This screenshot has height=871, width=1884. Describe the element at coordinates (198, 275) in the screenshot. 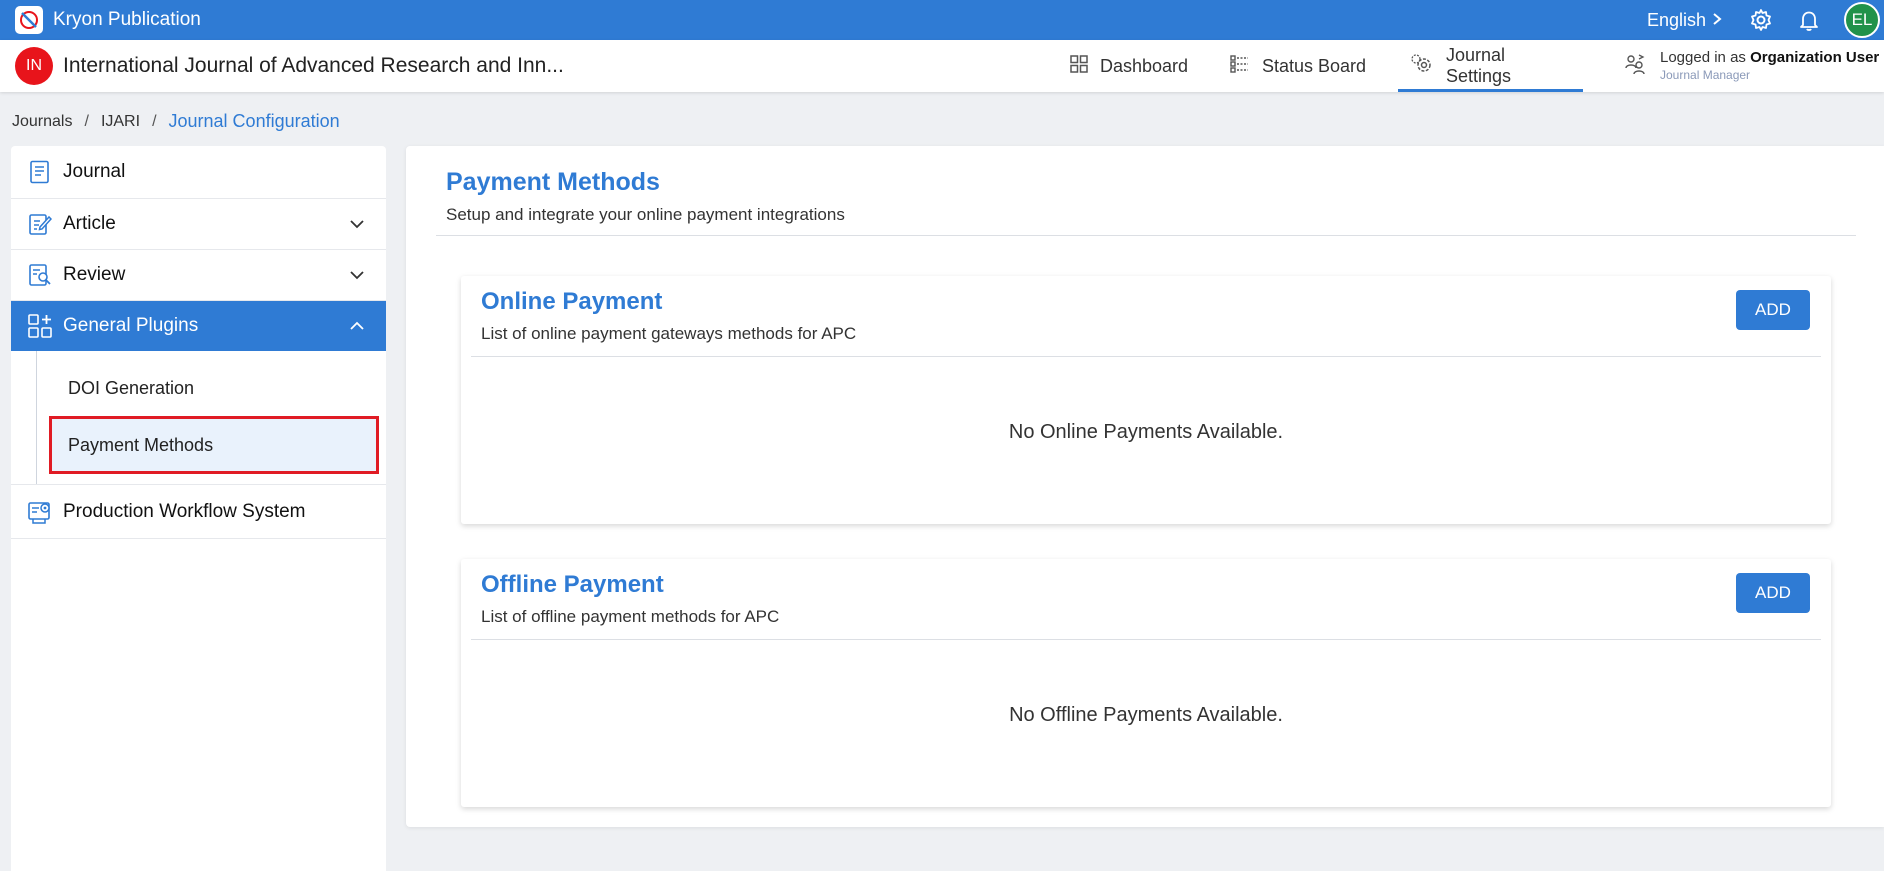

I see `sidebar-item-review: Review` at that location.